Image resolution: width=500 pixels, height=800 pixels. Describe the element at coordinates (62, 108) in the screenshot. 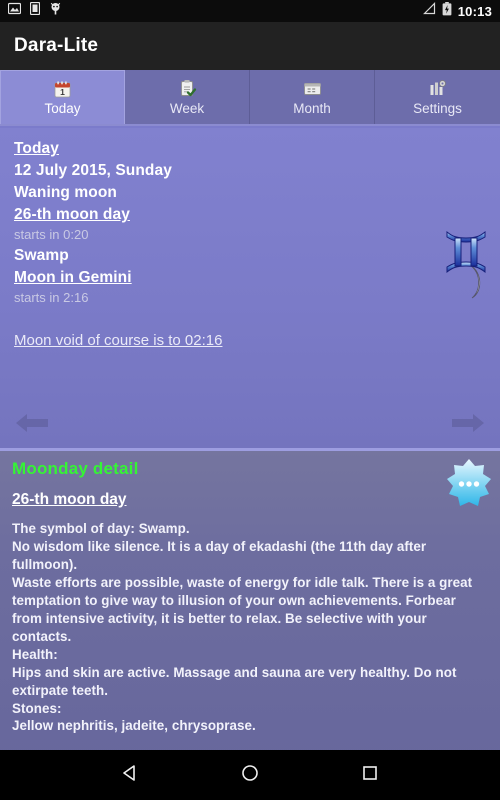

I see `tab-today-label: Today` at that location.